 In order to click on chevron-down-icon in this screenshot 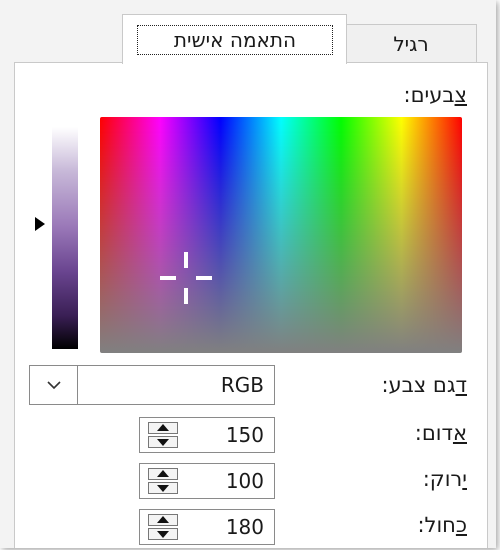, I will do `click(53, 385)`.